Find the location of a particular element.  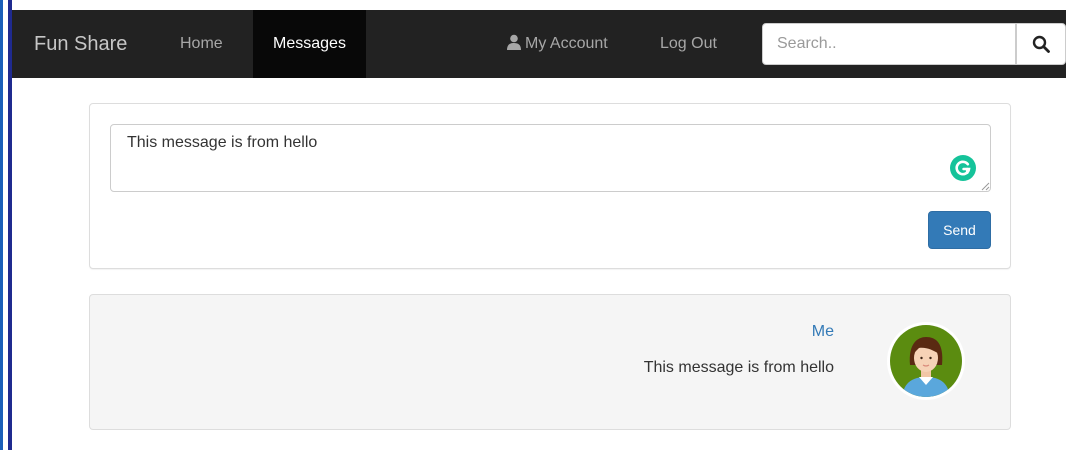

nav-logout-link: Log Out is located at coordinates (688, 44).